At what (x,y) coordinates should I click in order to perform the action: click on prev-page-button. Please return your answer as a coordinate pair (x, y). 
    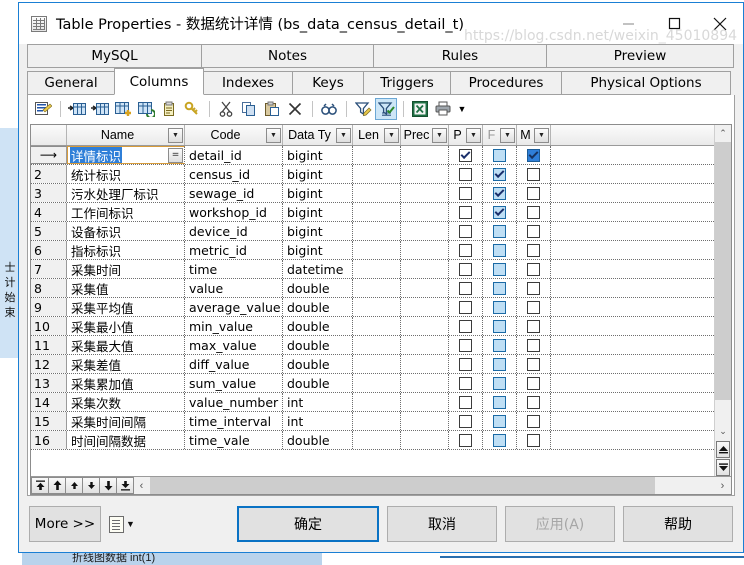
    Looking at the image, I should click on (57, 485).